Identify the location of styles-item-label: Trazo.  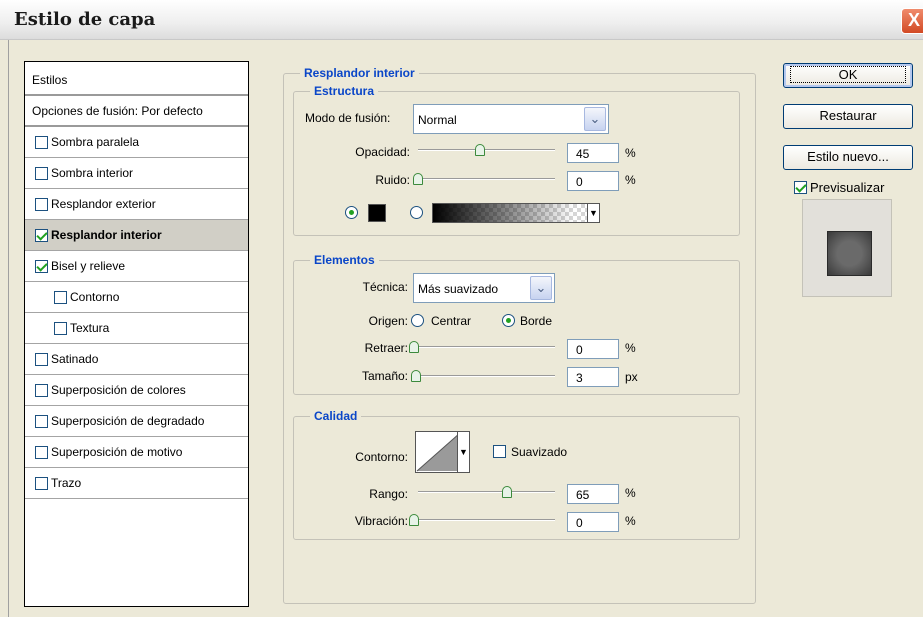
(66, 483).